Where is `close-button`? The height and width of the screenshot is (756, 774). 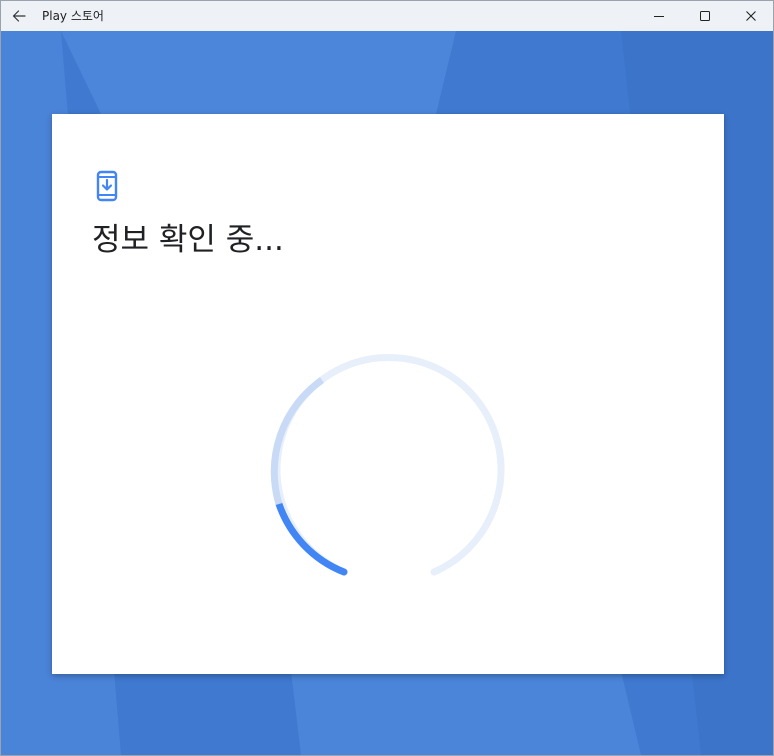
close-button is located at coordinates (750, 16).